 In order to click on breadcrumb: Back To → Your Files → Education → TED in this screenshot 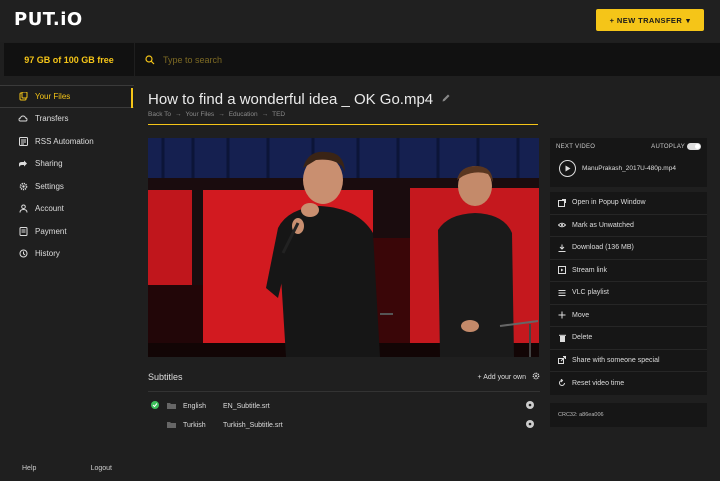, I will do `click(216, 114)`.